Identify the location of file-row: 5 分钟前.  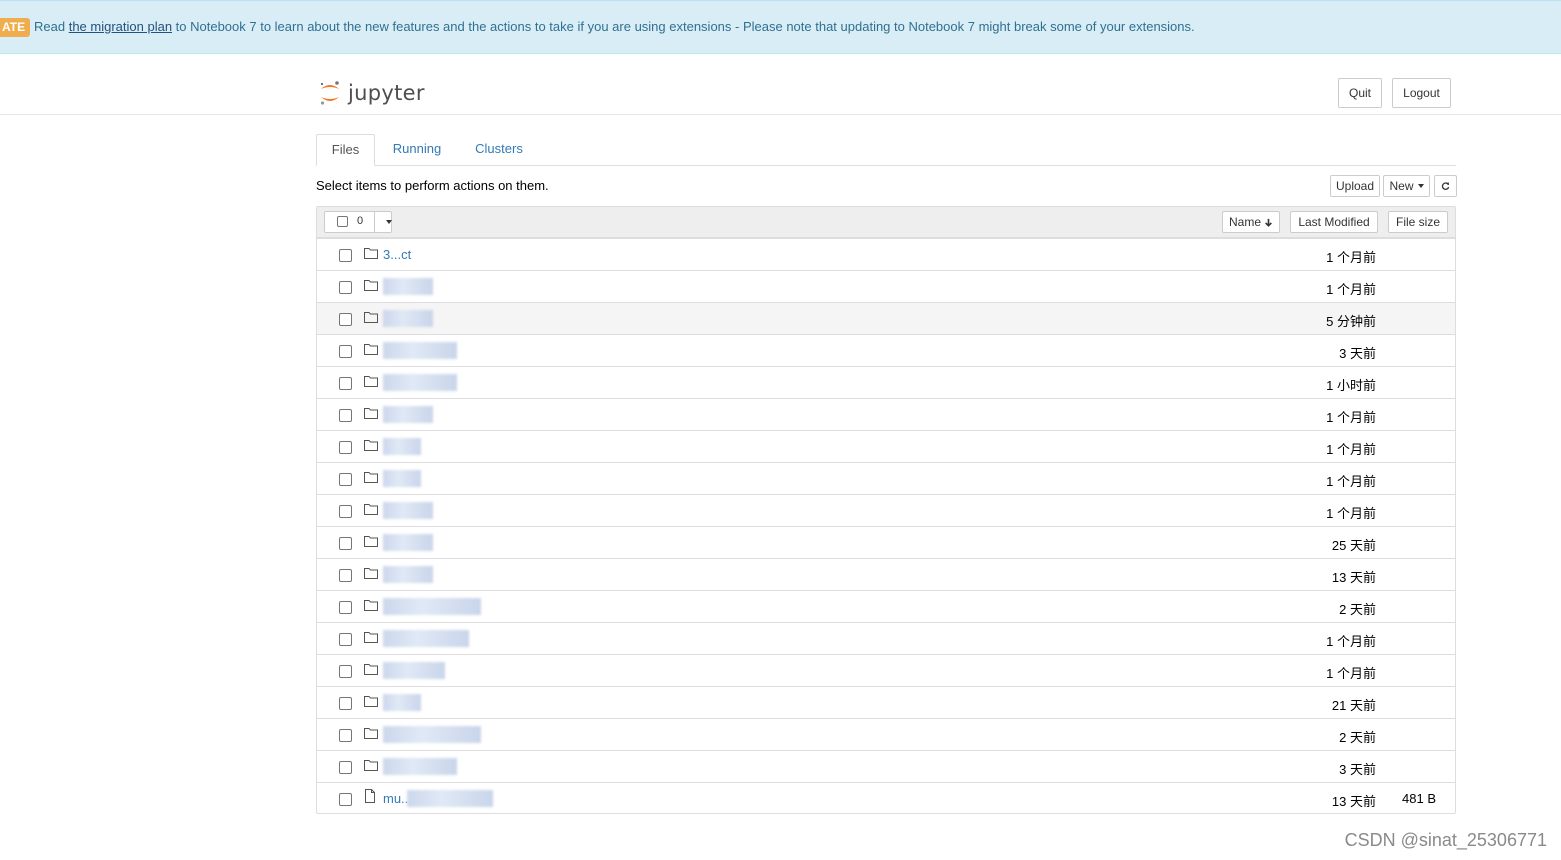
(886, 318).